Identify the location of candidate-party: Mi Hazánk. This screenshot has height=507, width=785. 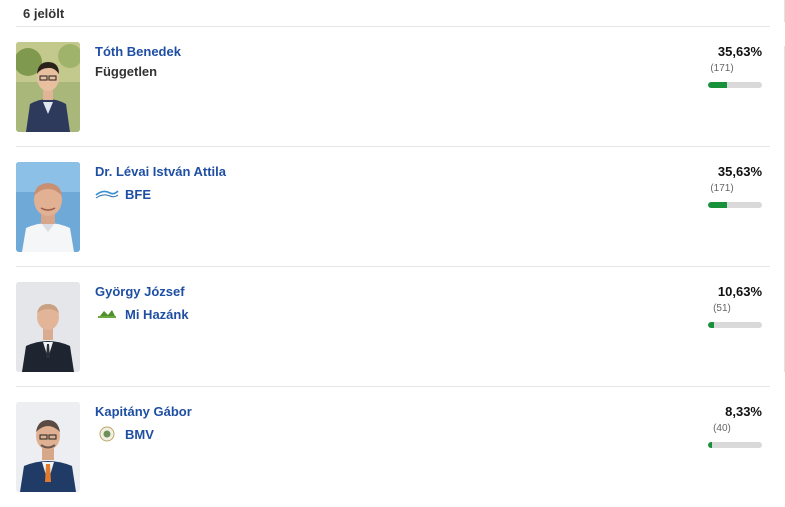
(142, 314).